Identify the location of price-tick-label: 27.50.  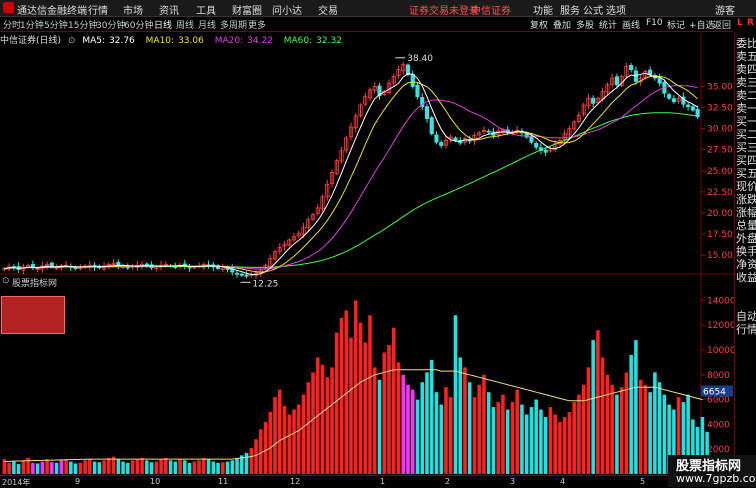
(720, 151).